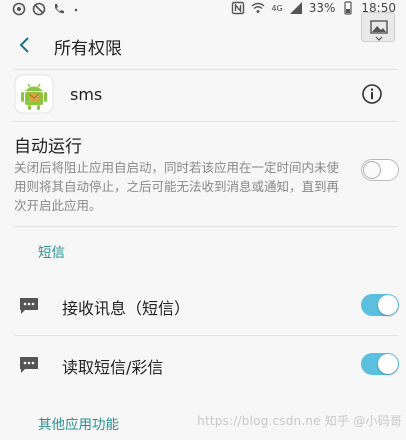  I want to click on call-icon, so click(59, 9).